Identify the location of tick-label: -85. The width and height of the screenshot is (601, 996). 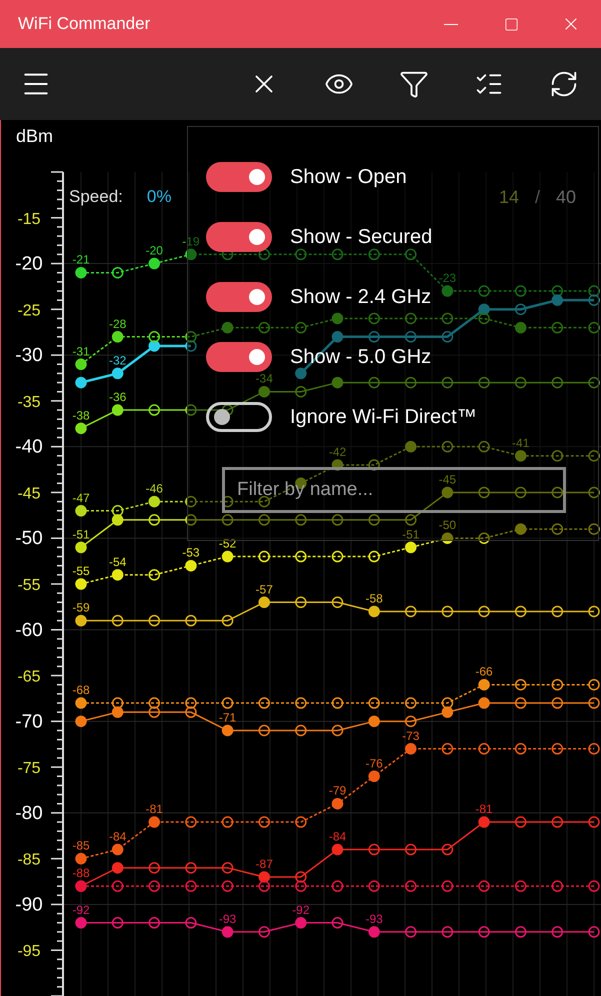
(29, 860).